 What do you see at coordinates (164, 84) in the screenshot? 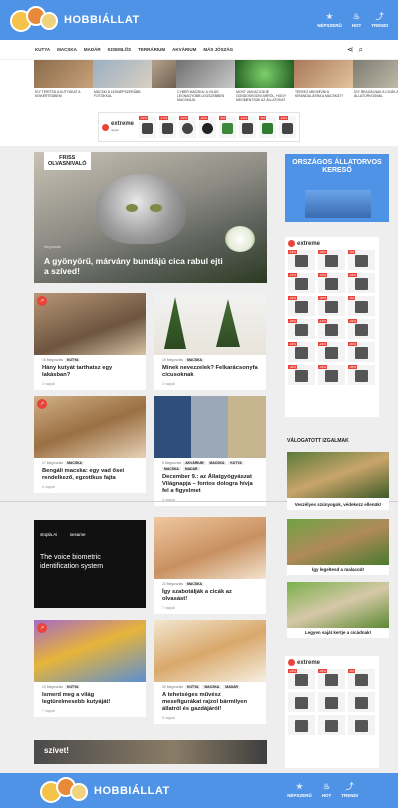
I see `ticker-item` at bounding box center [164, 84].